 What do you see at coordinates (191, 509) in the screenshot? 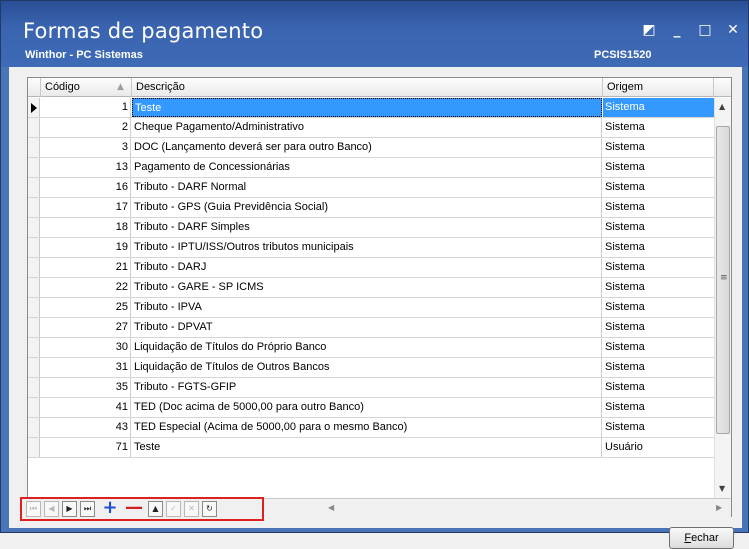
I see `cancel-record-button: ✕` at bounding box center [191, 509].